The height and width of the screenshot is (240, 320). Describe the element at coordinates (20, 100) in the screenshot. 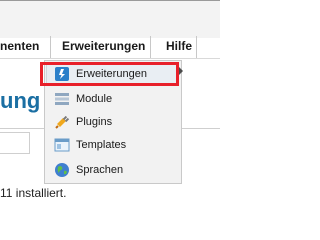

I see `page-title: ung` at that location.